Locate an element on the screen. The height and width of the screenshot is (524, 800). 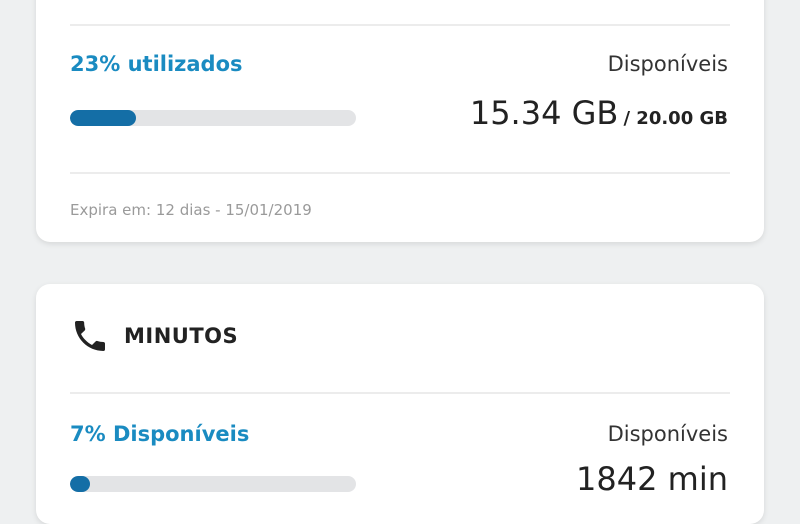
minutes-progress-fill is located at coordinates (80, 484).